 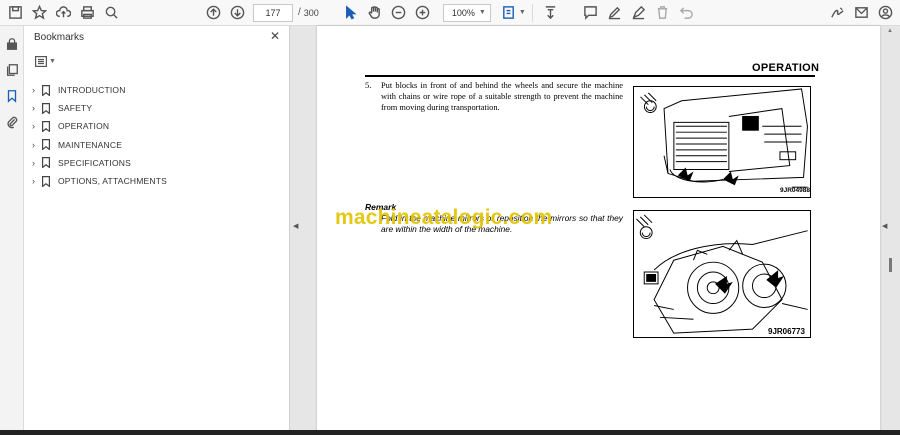 What do you see at coordinates (615, 13) in the screenshot?
I see `highlight-pen-icon` at bounding box center [615, 13].